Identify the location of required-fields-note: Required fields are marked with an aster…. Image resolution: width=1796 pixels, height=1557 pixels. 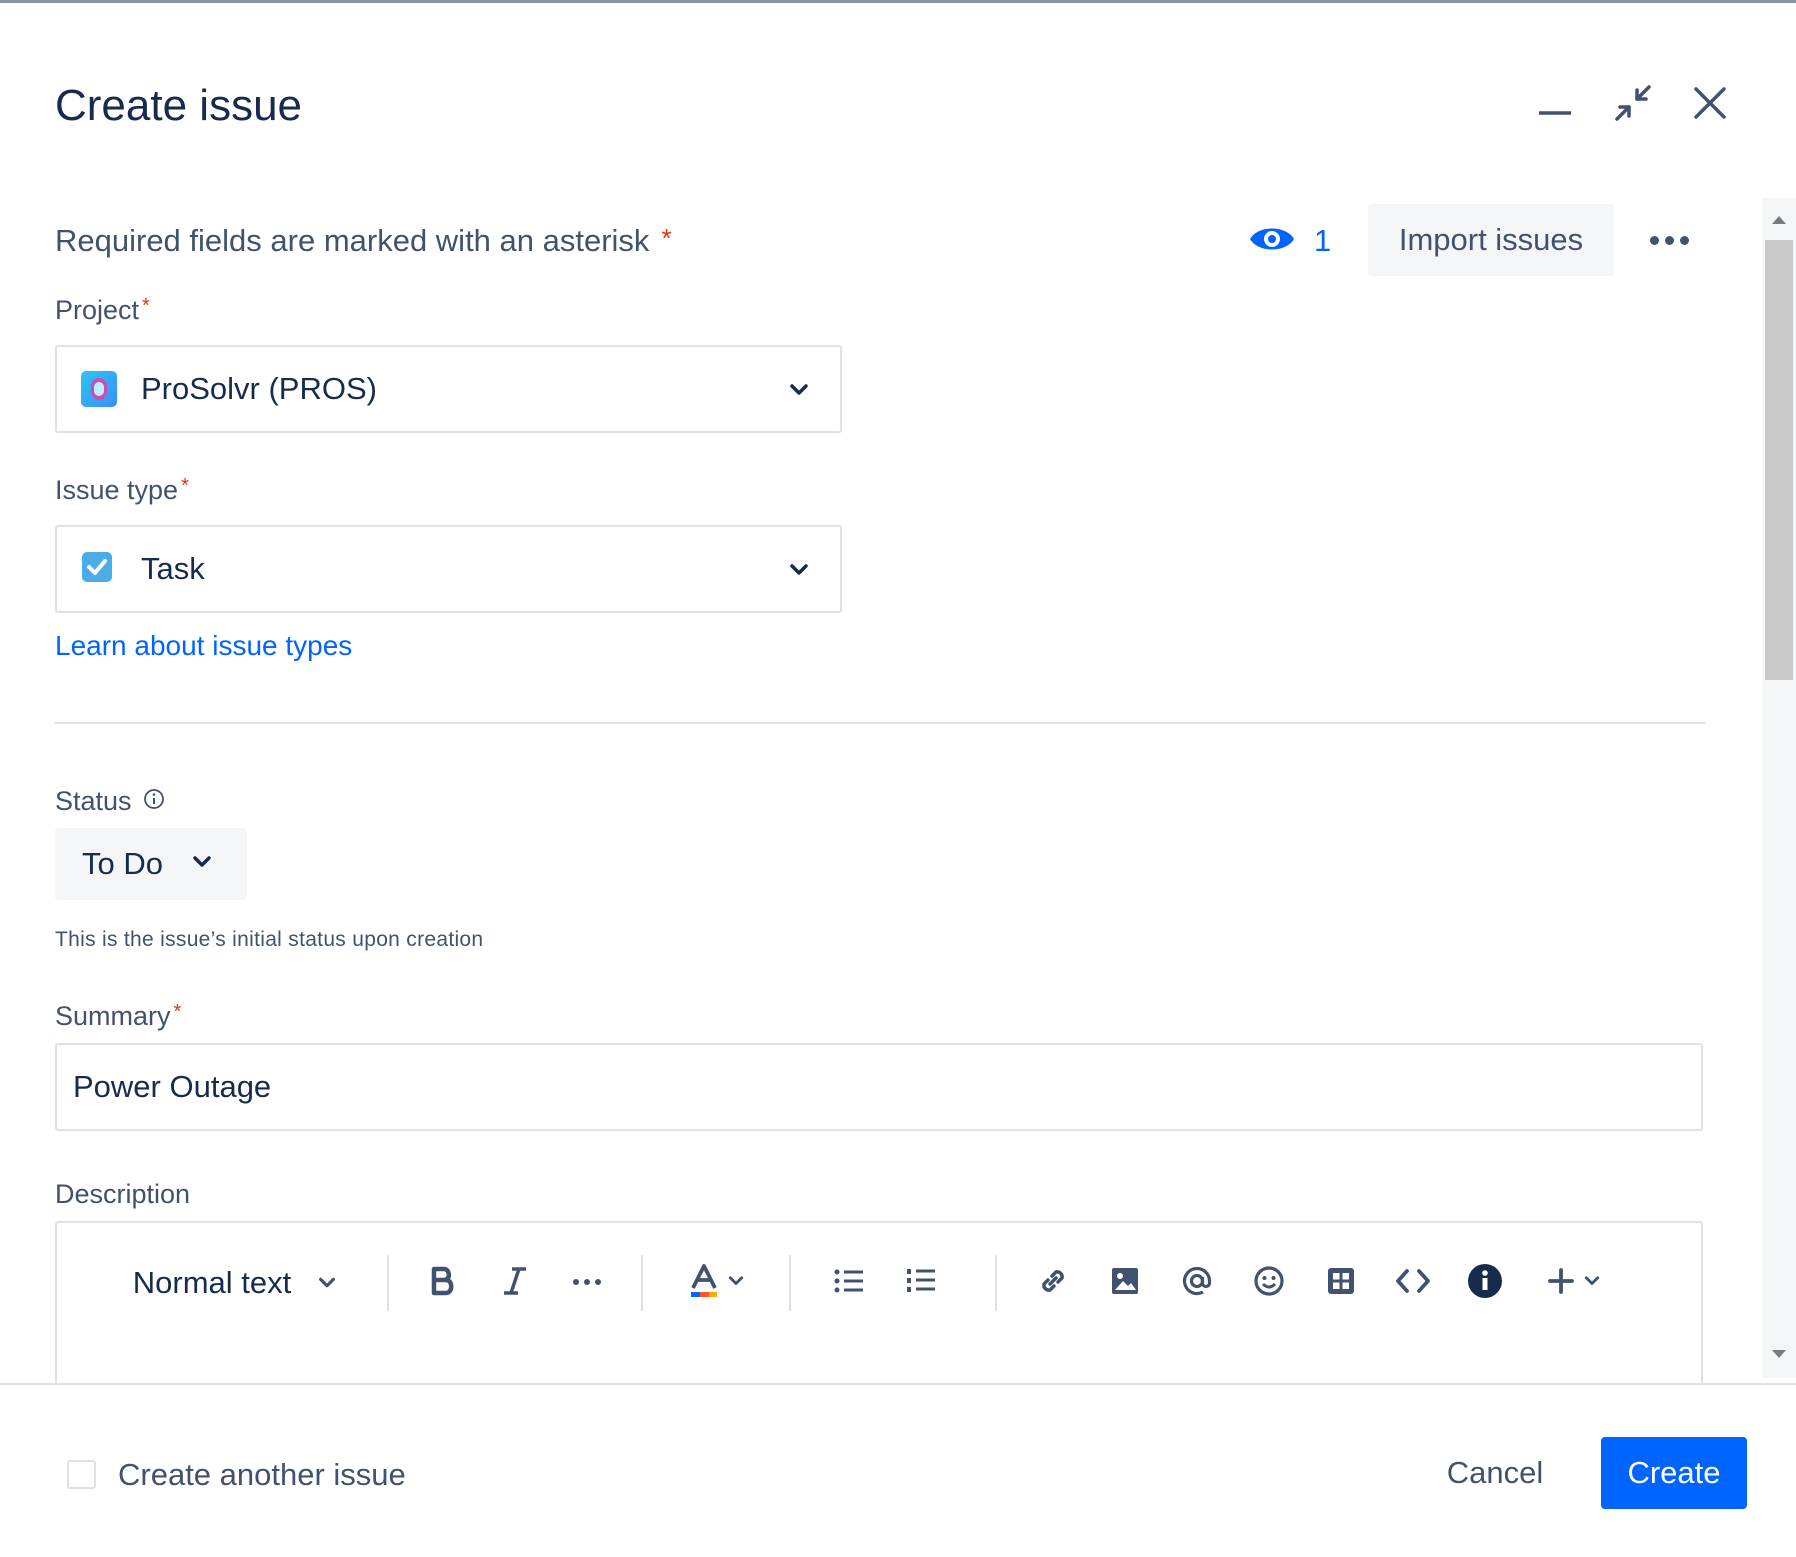
(363, 241).